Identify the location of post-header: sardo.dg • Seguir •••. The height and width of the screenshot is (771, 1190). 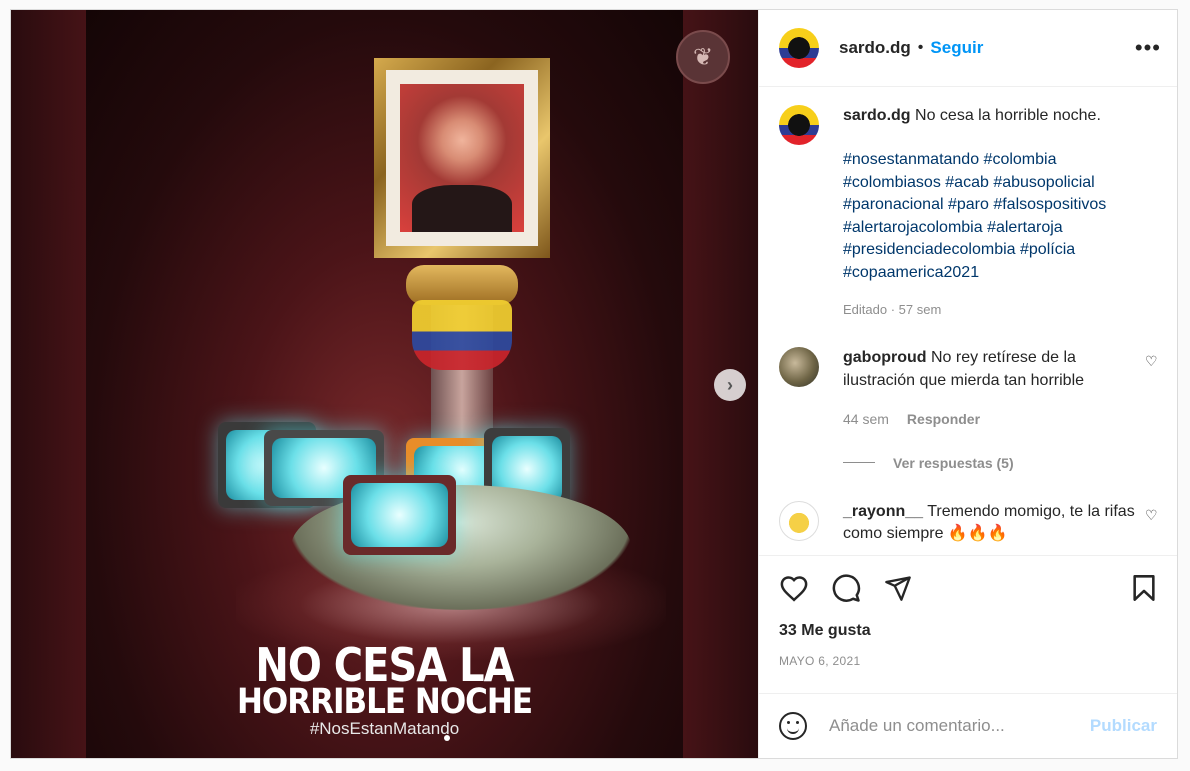
(968, 48).